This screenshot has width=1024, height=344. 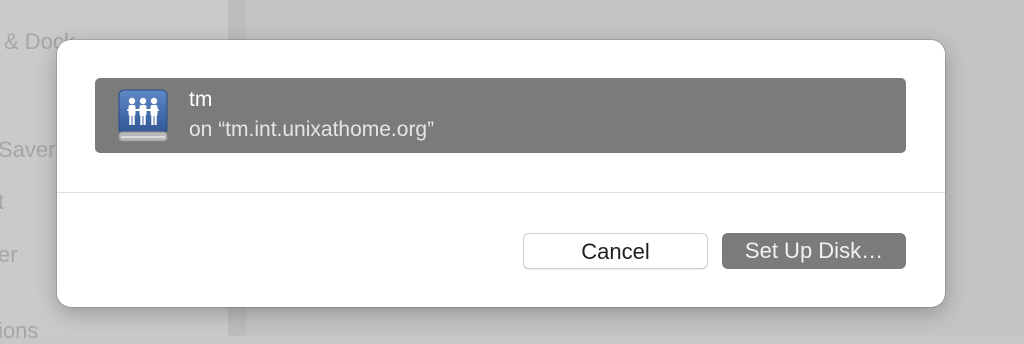 What do you see at coordinates (201, 99) in the screenshot?
I see `disk-name: tm` at bounding box center [201, 99].